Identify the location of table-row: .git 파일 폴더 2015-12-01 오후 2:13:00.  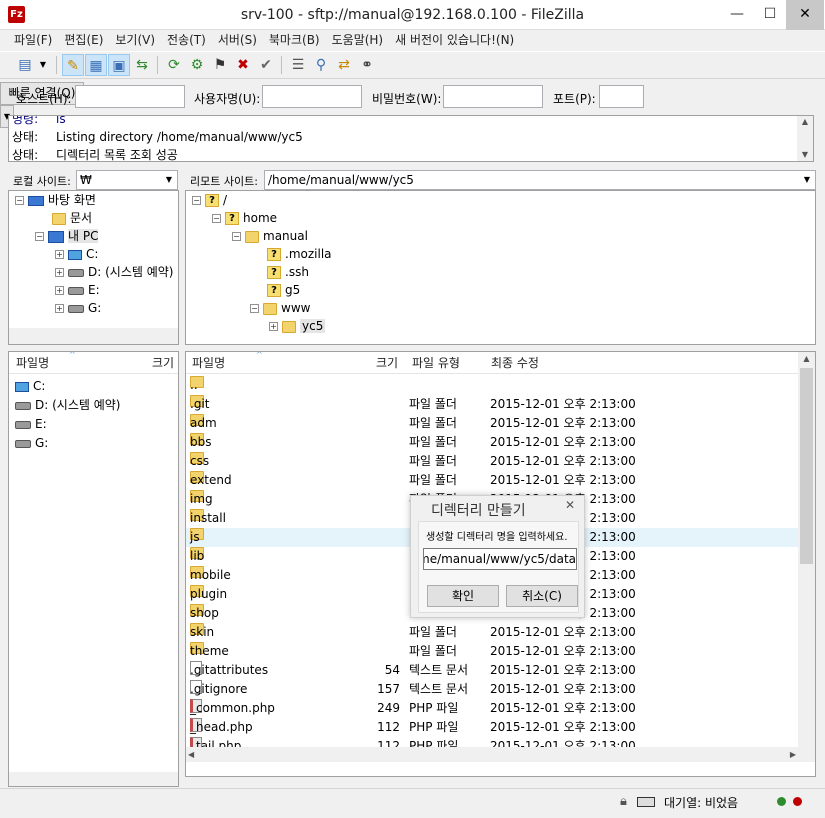
(492, 404).